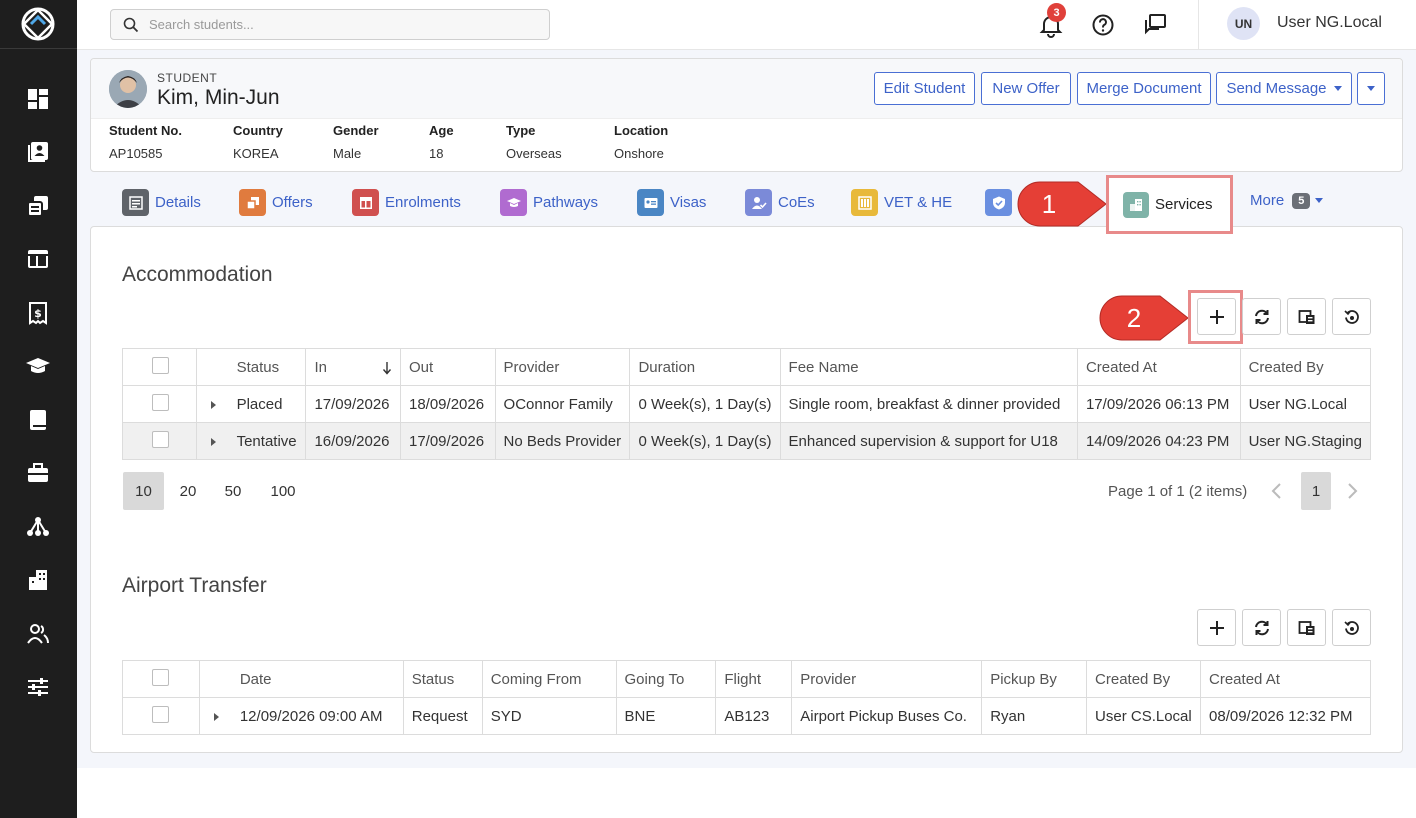 The image size is (1416, 818). I want to click on new-offer-button: New Offer, so click(1026, 88).